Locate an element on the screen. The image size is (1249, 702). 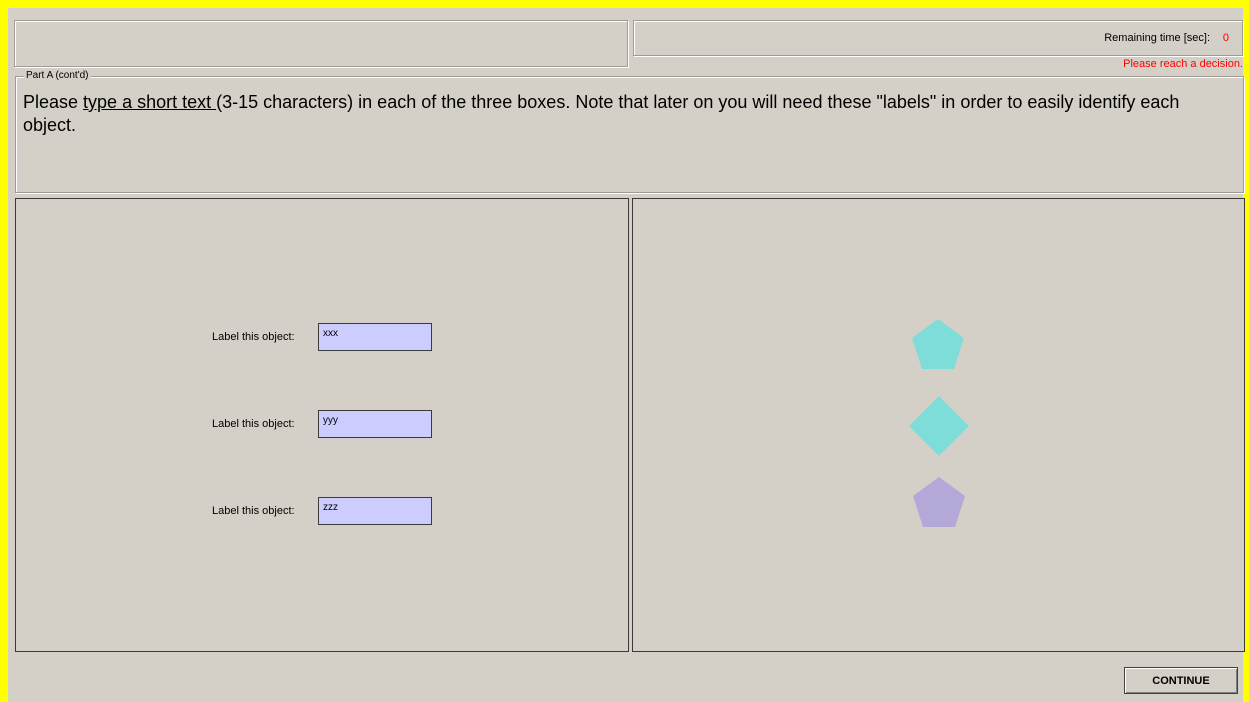
instruction-underlined: type a short text is located at coordinates (150, 102).